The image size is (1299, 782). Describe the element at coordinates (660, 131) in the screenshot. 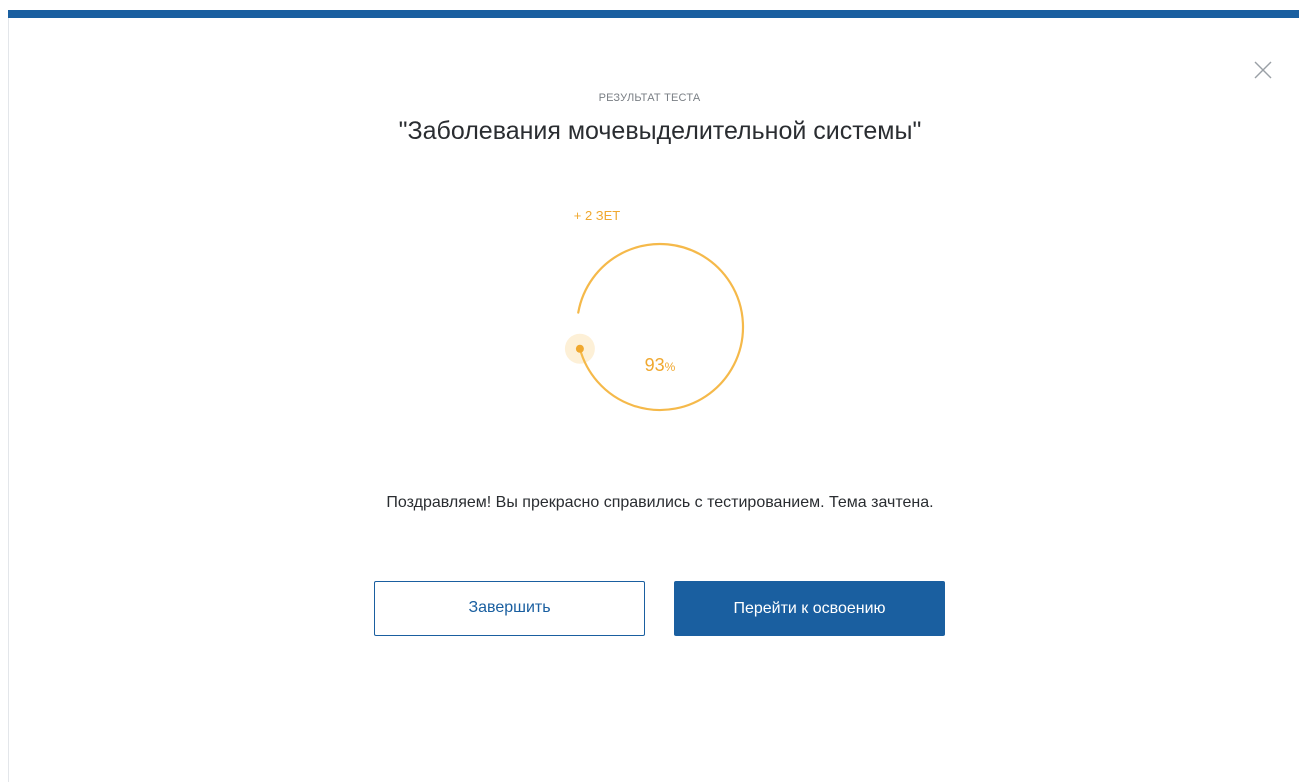

I see `test-title: "Заболевания мочевыделительной системы"` at that location.